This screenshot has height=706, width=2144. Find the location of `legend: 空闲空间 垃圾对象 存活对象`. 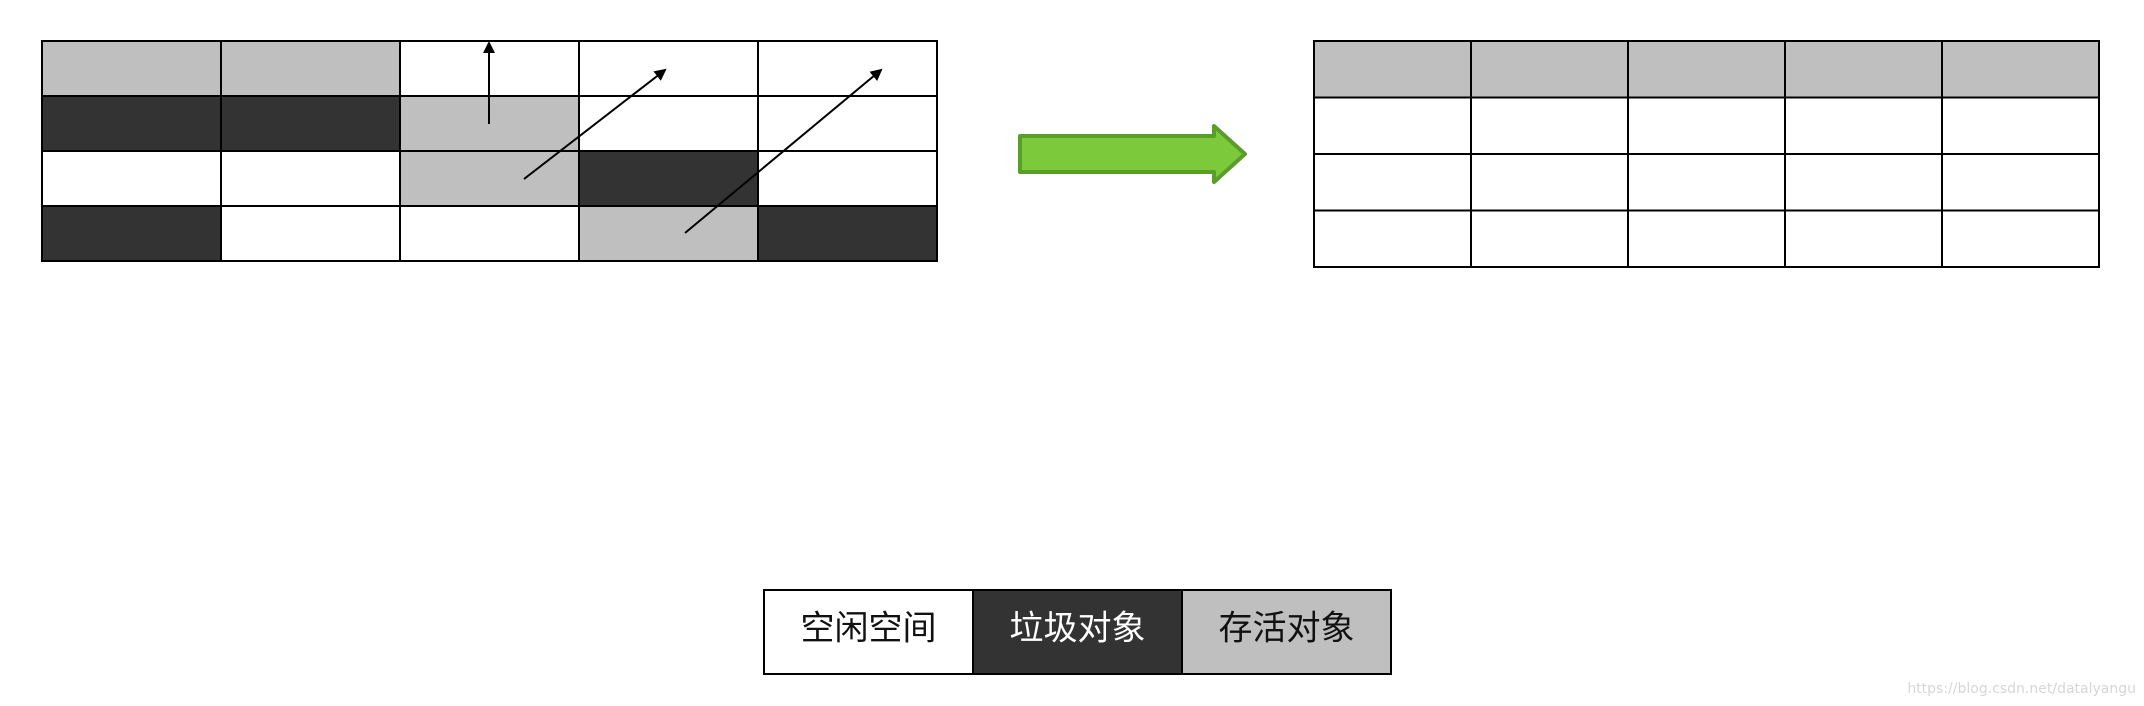

legend: 空闲空间 垃圾对象 存活对象 is located at coordinates (1077, 632).